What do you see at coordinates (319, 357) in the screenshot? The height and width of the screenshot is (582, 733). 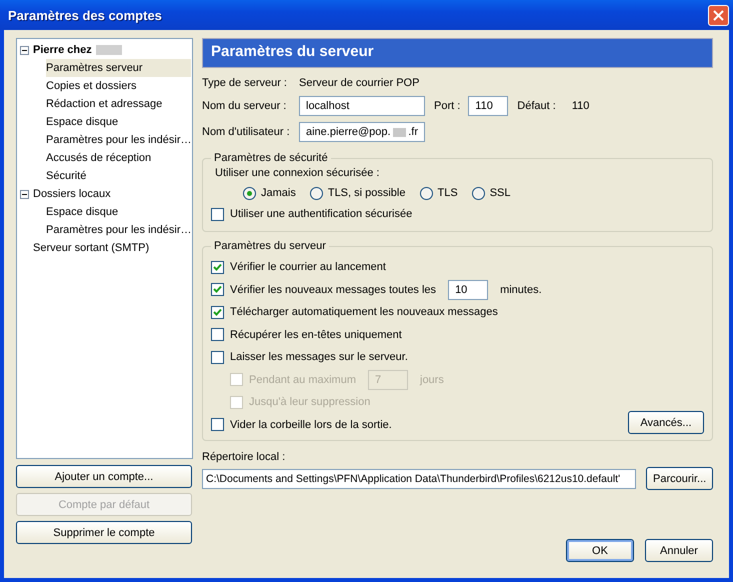 I see `option-label: Laisser les messages sur le serveur.` at bounding box center [319, 357].